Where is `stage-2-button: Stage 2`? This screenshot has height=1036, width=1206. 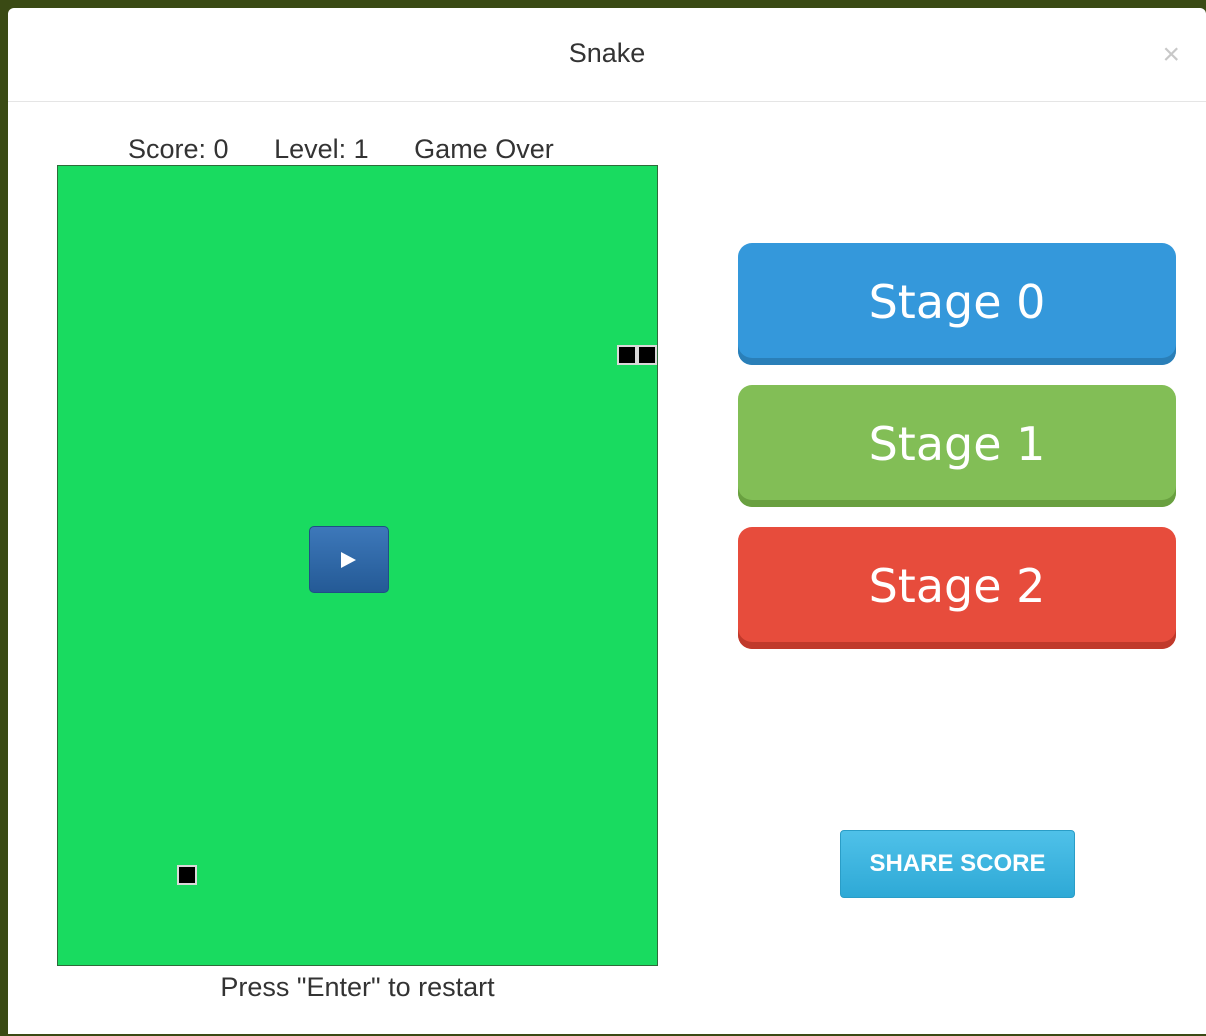
stage-2-button: Stage 2 is located at coordinates (957, 588).